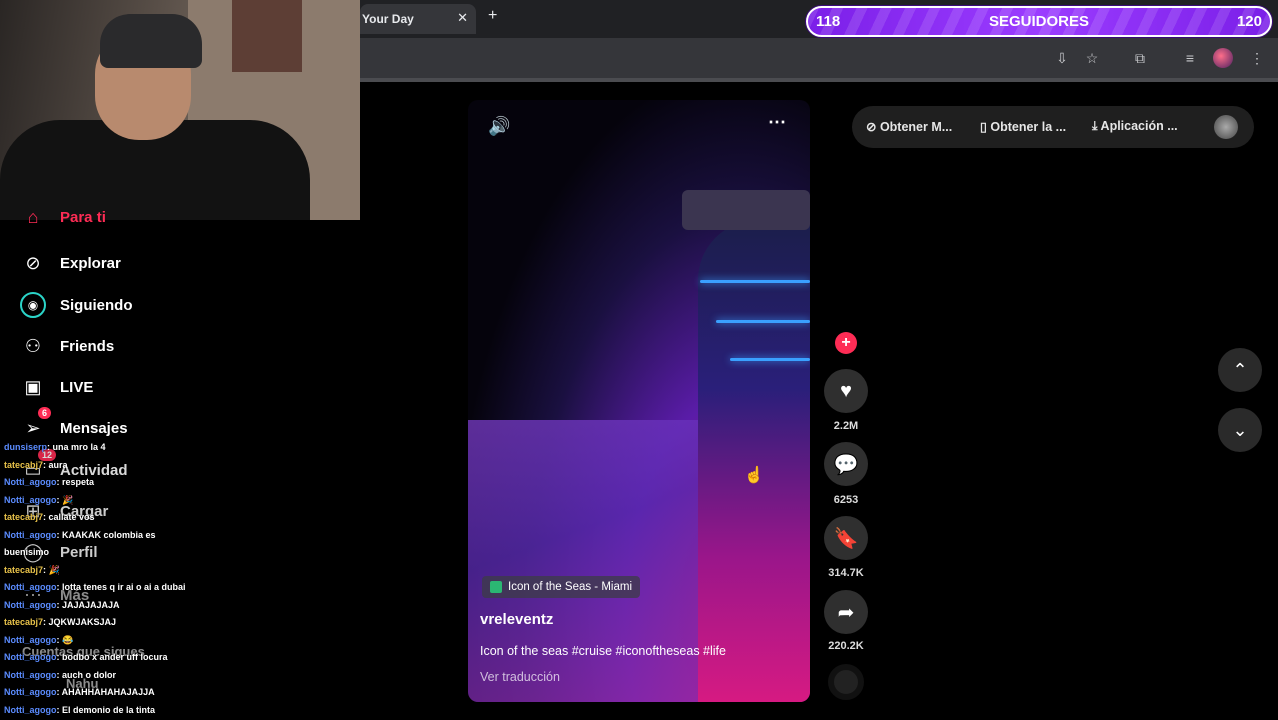  Describe the element at coordinates (418, 19) in the screenshot. I see `browser-tab: Your Day ✕` at that location.